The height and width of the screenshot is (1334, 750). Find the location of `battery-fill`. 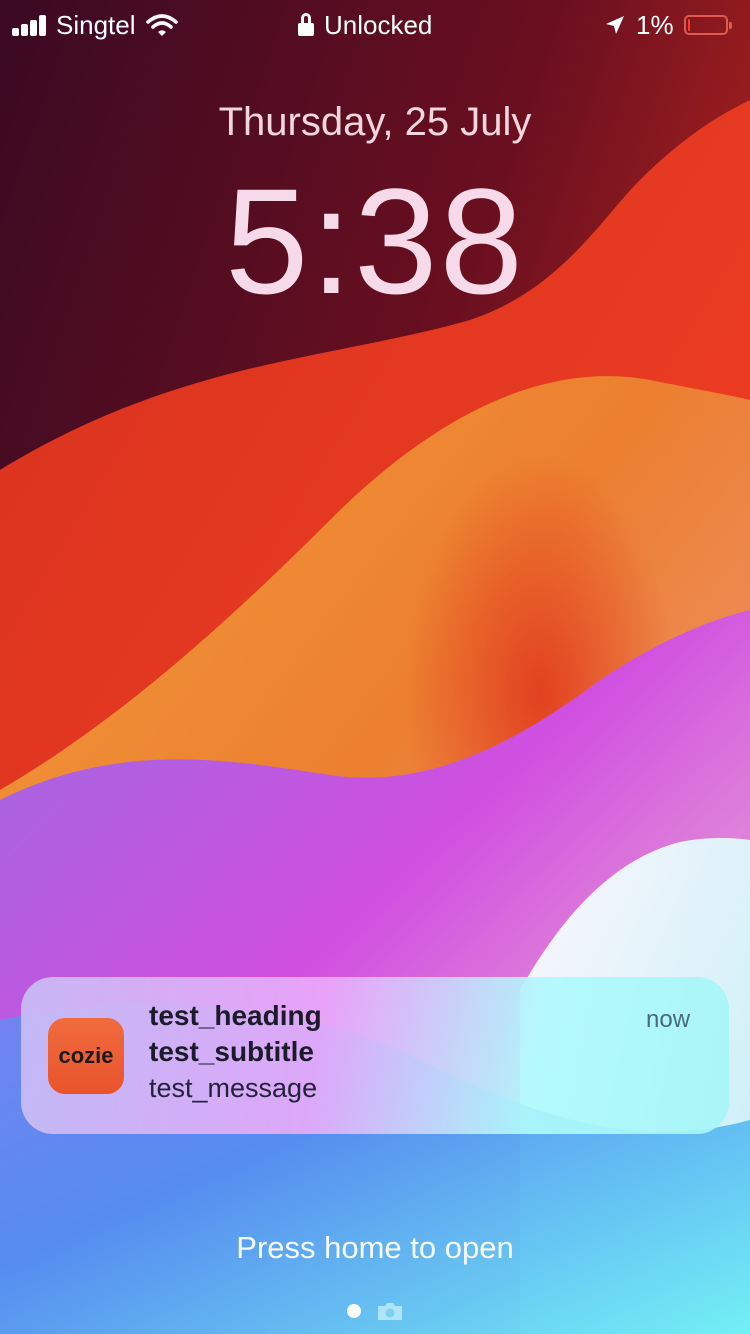

battery-fill is located at coordinates (688, 25).